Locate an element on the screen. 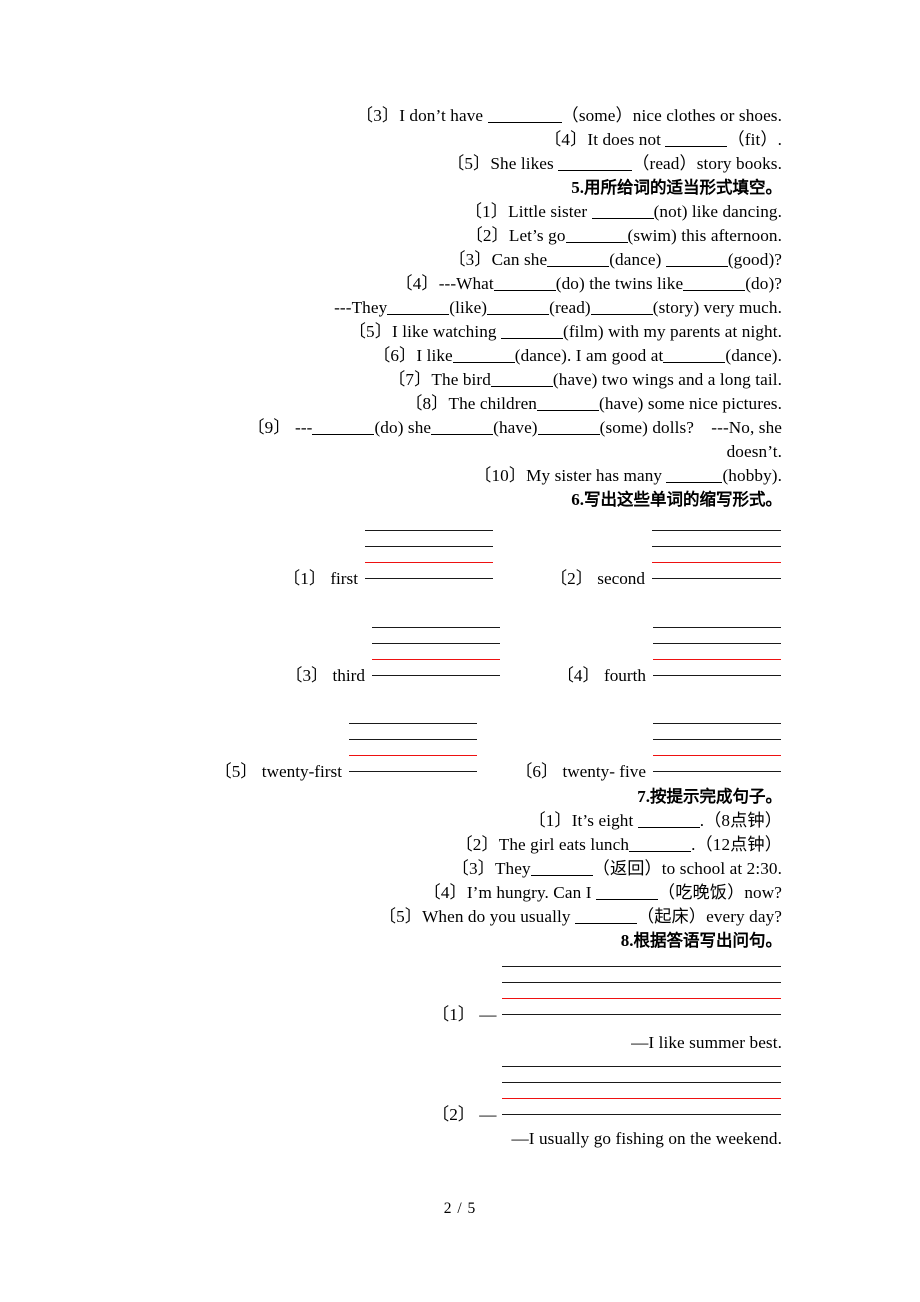  guide-item-label: 〔2〕 — is located at coordinates (464, 1114).